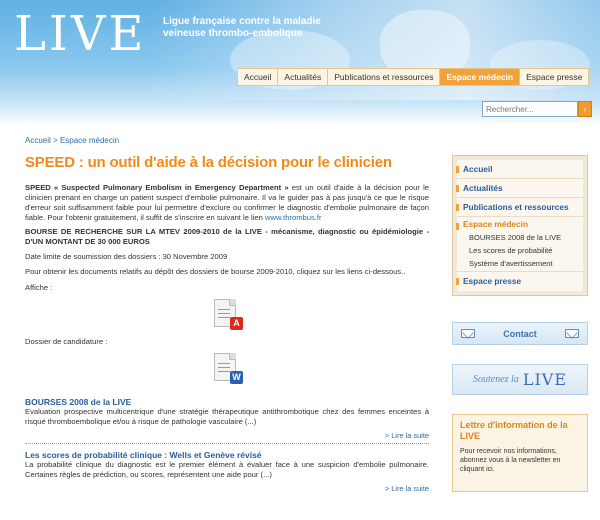 The width and height of the screenshot is (600, 520). Describe the element at coordinates (228, 368) in the screenshot. I see `word-file-icon: W` at that location.